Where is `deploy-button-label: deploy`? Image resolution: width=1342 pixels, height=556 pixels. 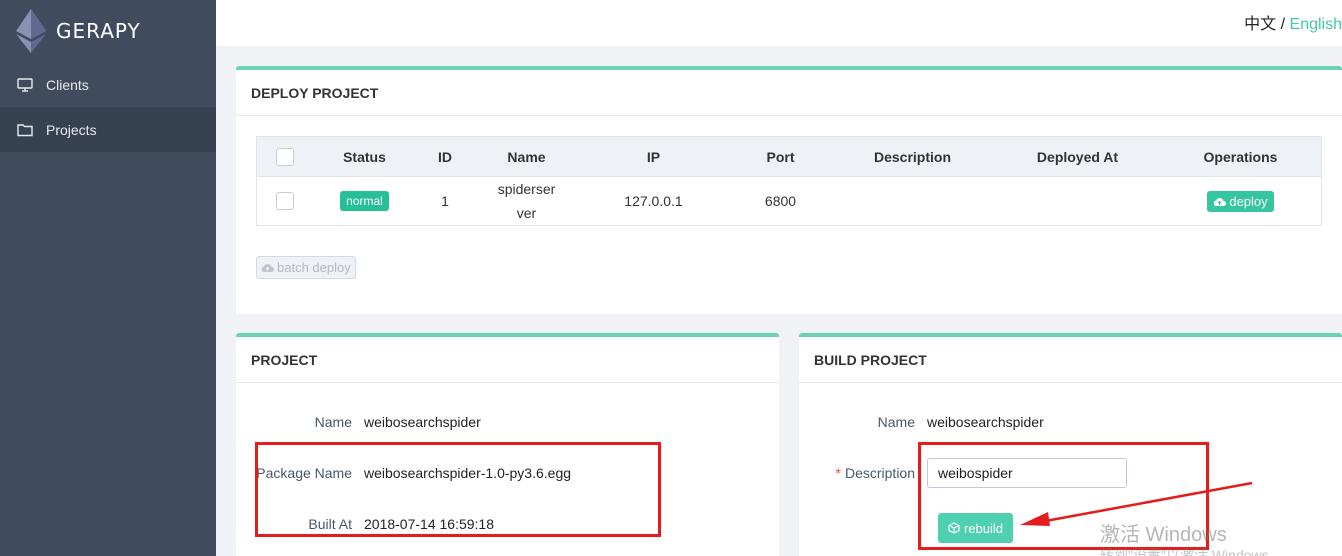
deploy-button-label: deploy is located at coordinates (1248, 201).